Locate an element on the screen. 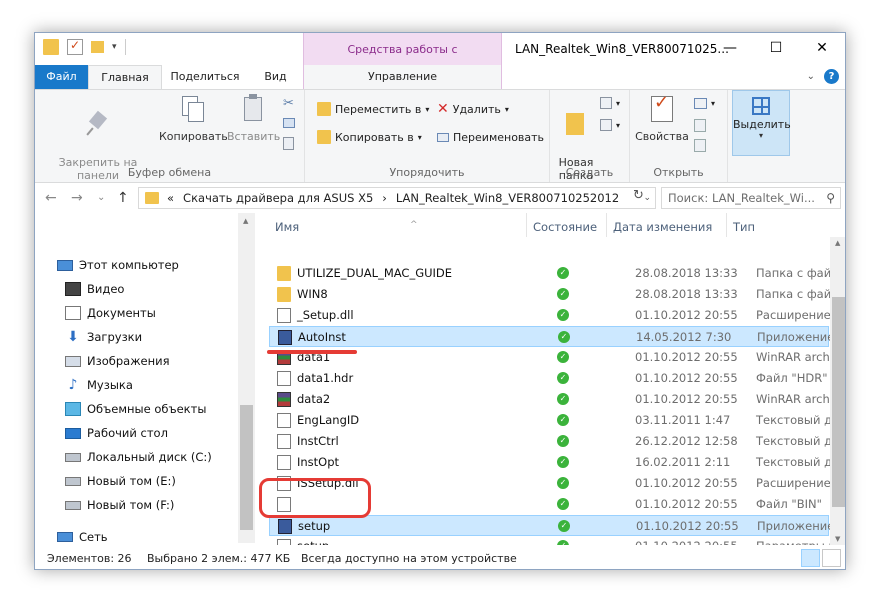 The width and height of the screenshot is (879, 602). table-row: InstCtrl✓26.12.2012 12:58Текстовый докум is located at coordinates (557, 441).